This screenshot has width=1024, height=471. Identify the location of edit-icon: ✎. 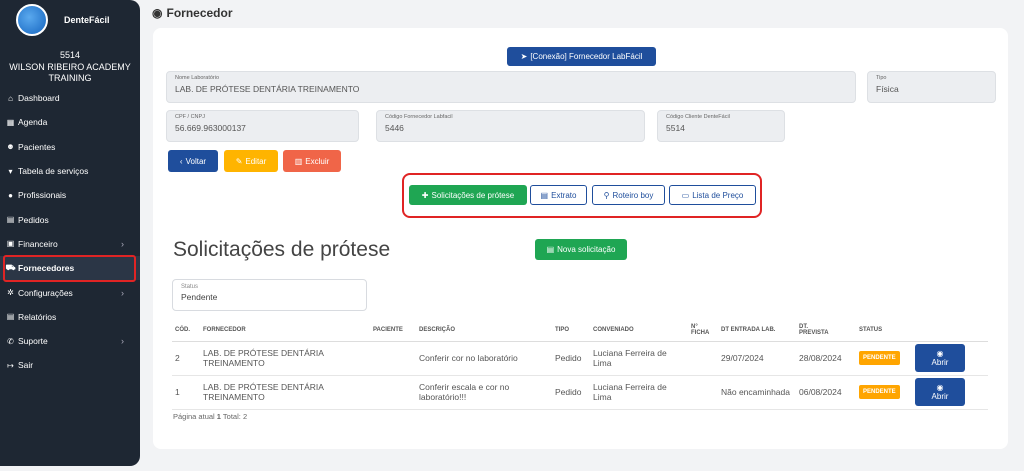
(239, 161).